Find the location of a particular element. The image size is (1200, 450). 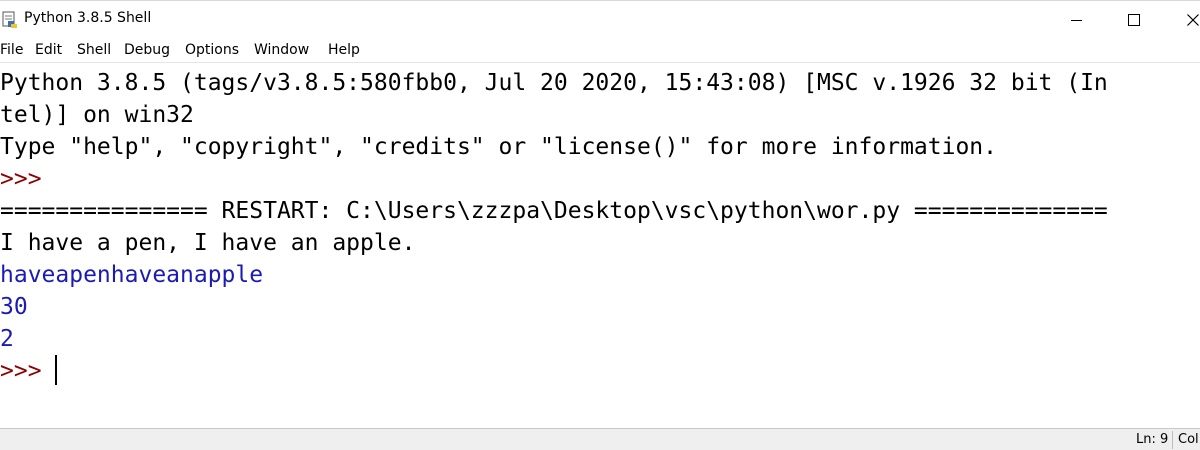

maximize-icon is located at coordinates (1134, 20).